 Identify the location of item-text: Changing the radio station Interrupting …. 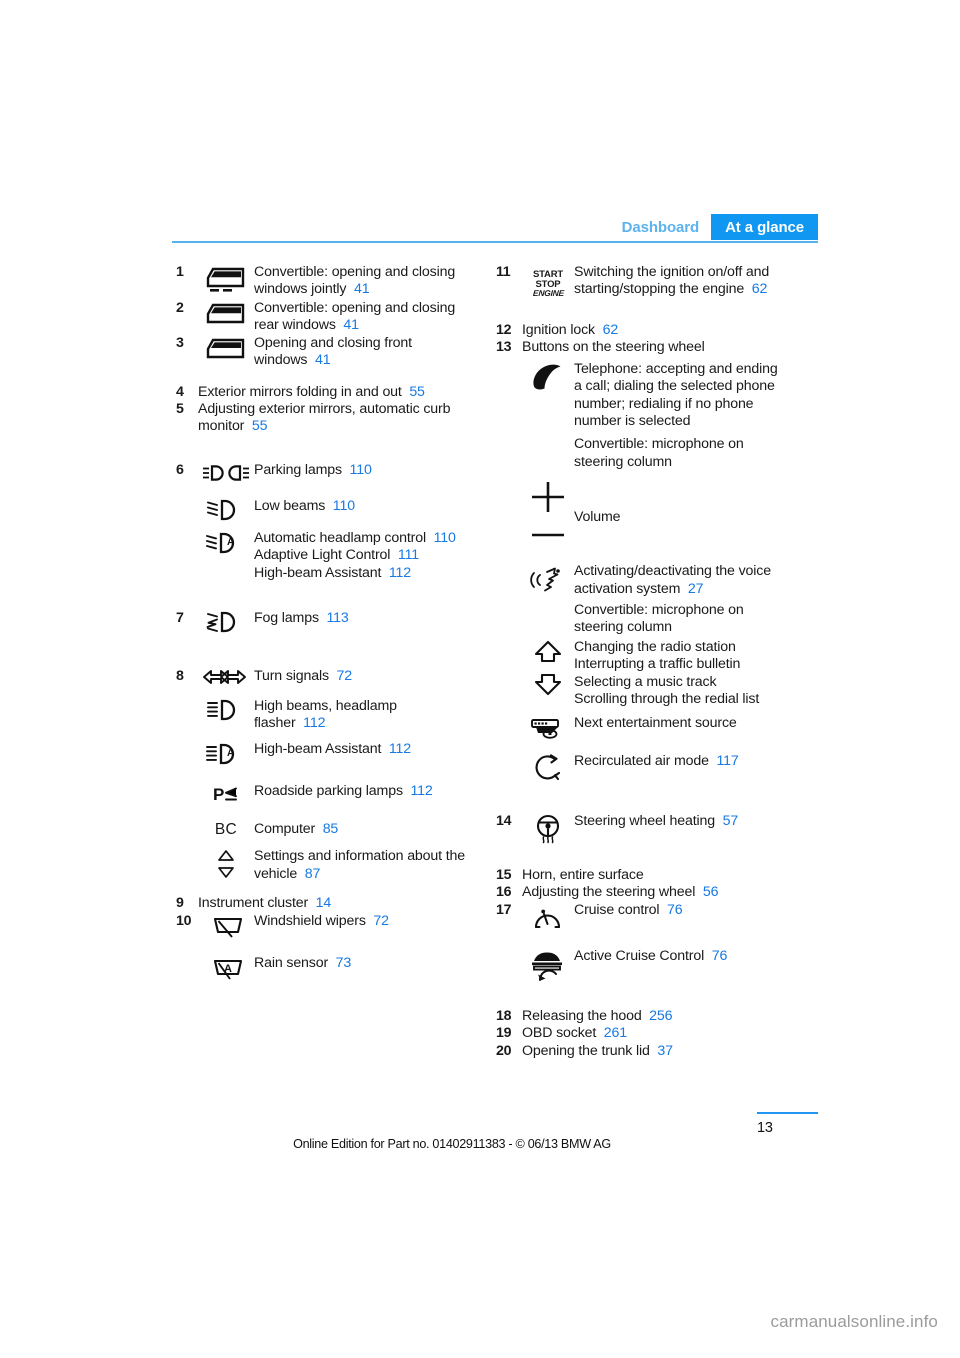
(667, 673).